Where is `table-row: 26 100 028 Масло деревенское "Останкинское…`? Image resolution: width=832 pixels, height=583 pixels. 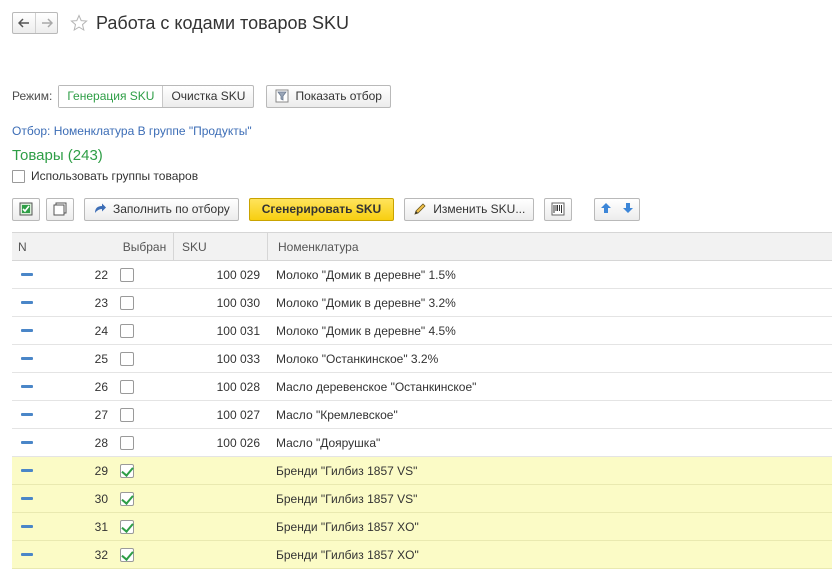
table-row: 26 100 028 Масло деревенское "Останкинское… is located at coordinates (422, 387).